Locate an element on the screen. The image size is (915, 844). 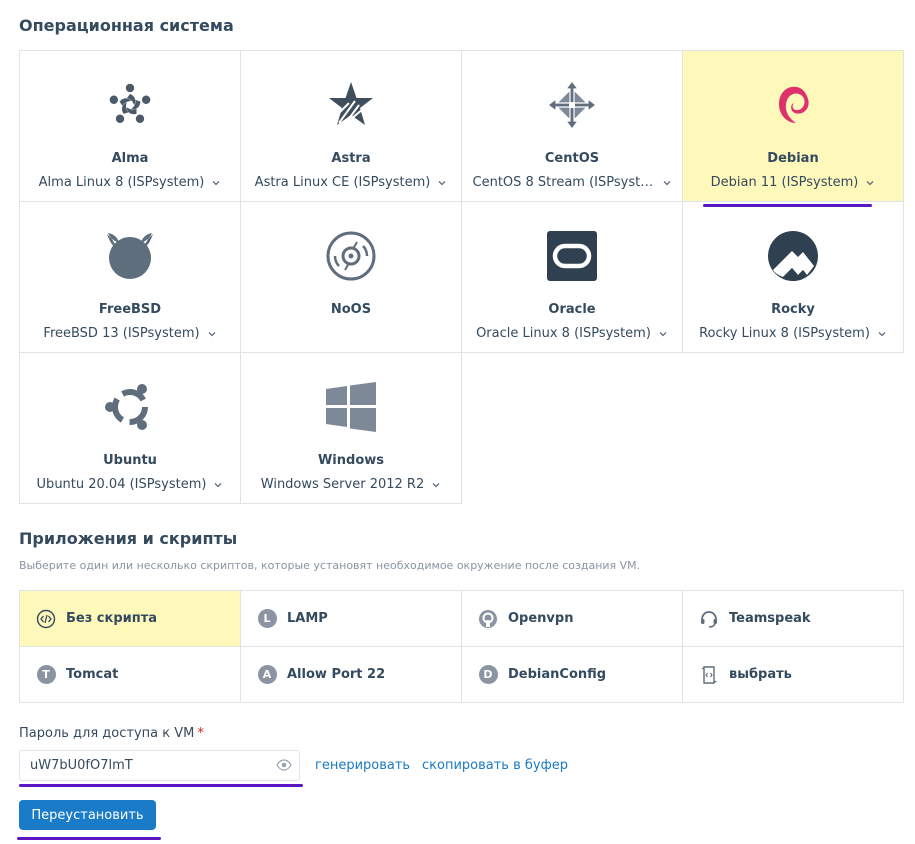
os-version-select: Oracle Linux 8 (ISPsystem) is located at coordinates (572, 333).